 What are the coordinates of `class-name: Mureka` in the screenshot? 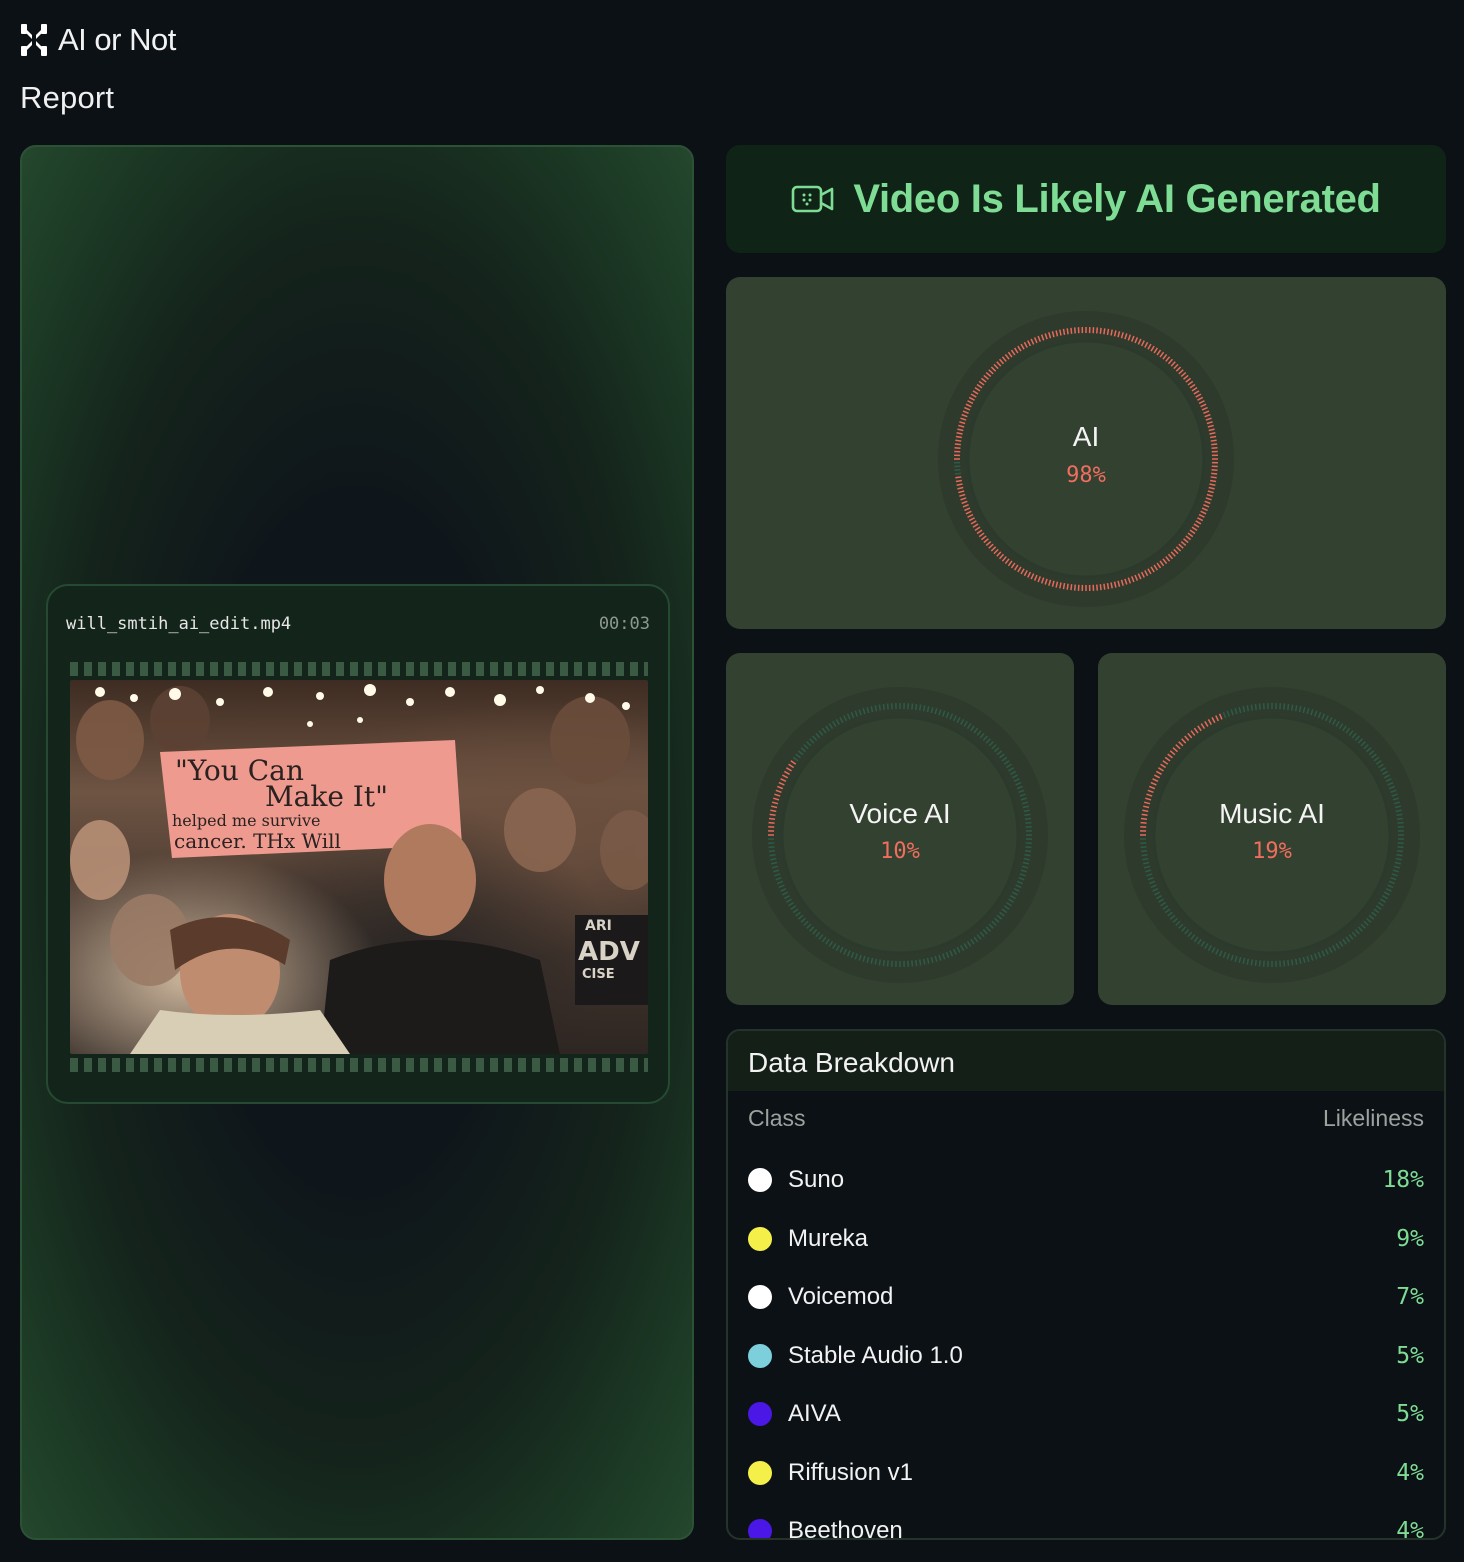 It's located at (828, 1238).